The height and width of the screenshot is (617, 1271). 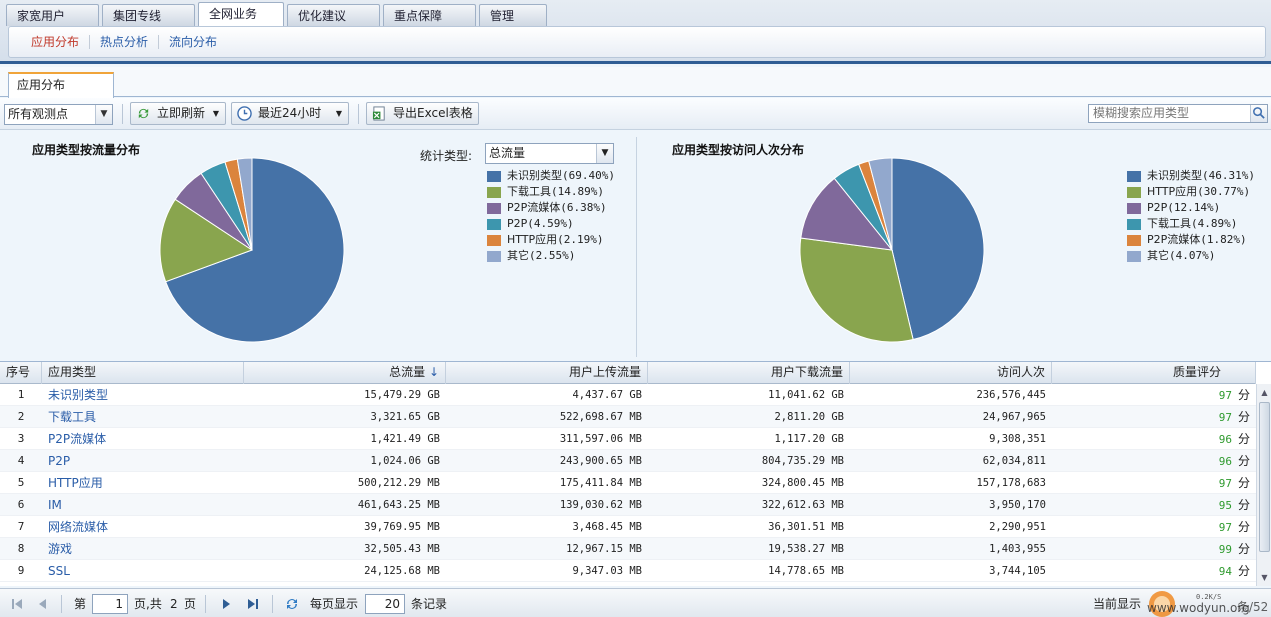 What do you see at coordinates (1264, 393) in the screenshot?
I see `scroll-up-icon: ▲` at bounding box center [1264, 393].